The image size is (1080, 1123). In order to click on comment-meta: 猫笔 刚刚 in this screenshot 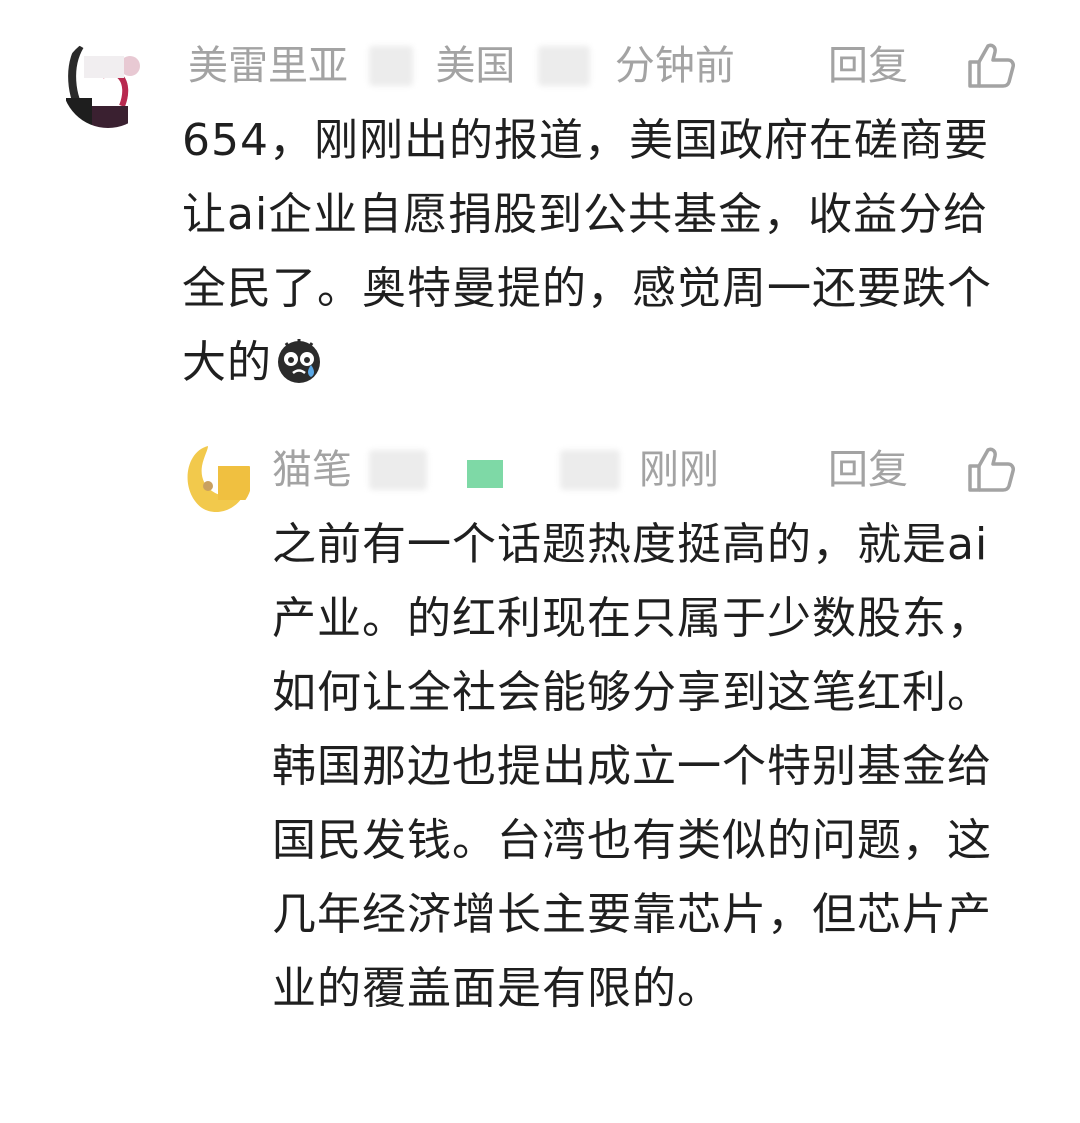, I will do `click(495, 470)`.